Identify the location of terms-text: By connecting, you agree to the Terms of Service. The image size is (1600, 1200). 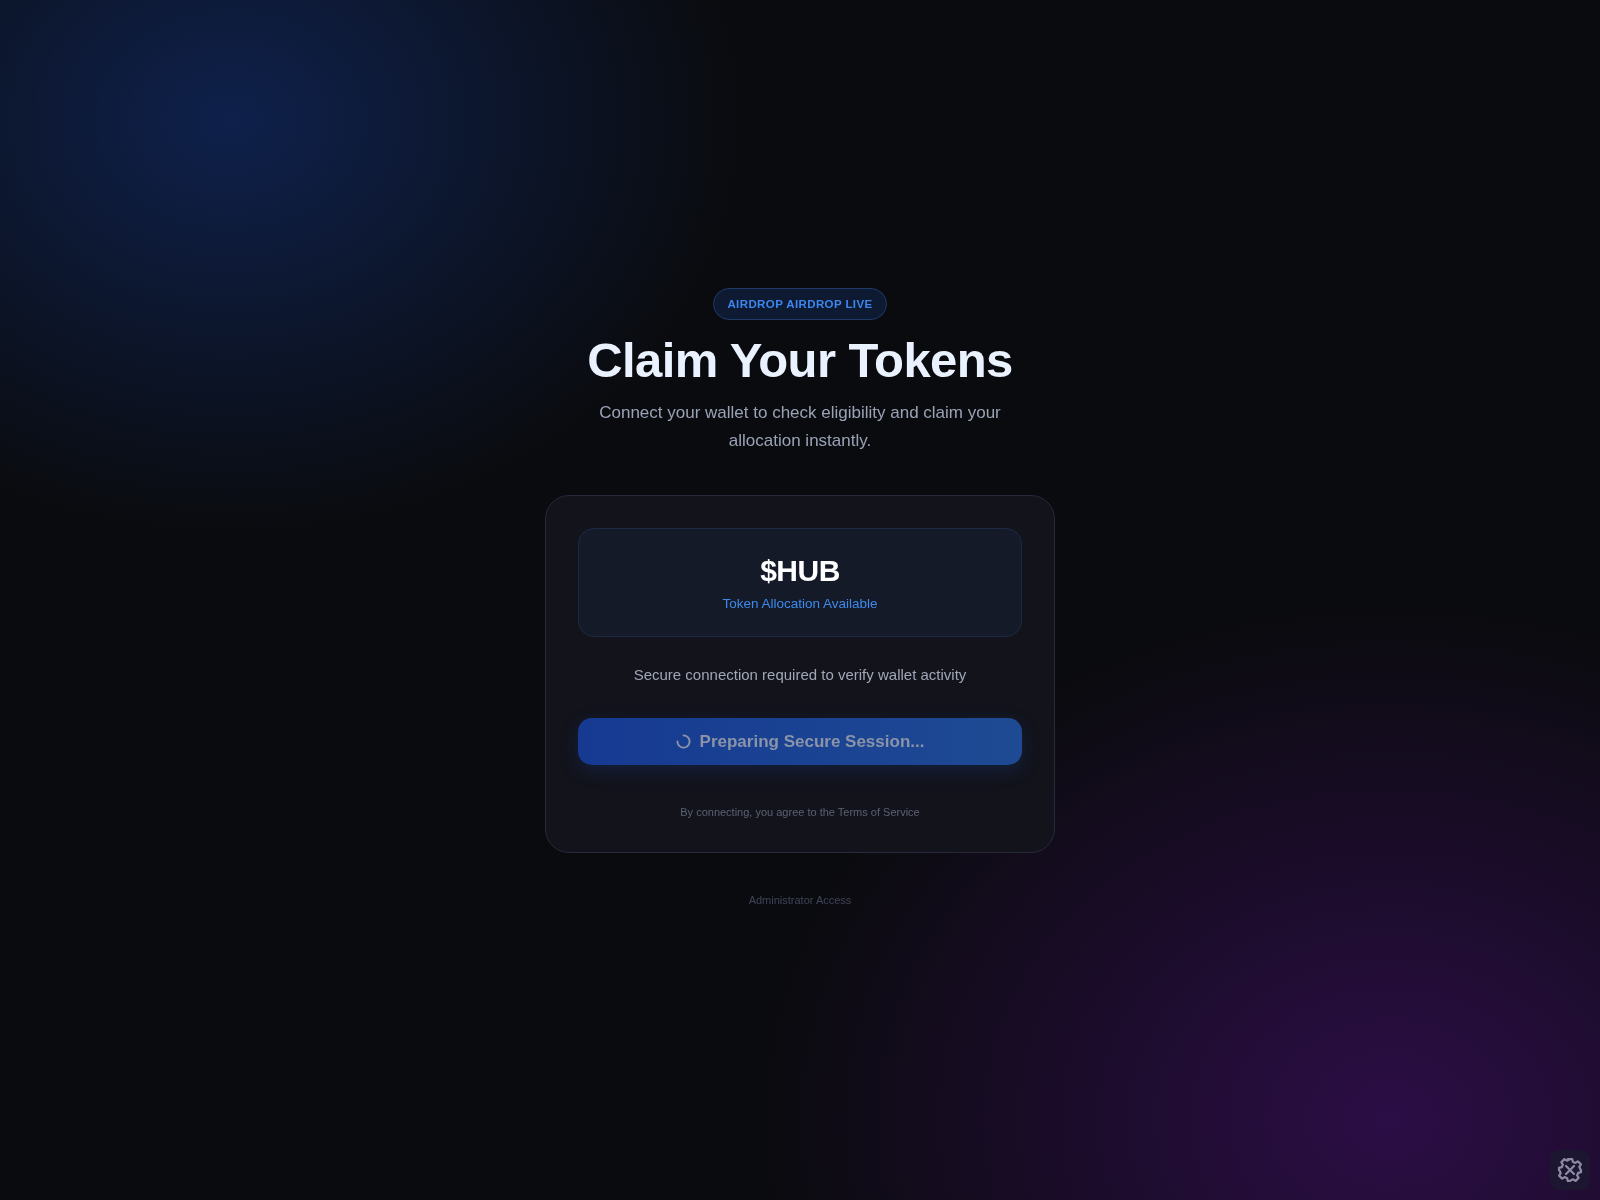
(800, 812).